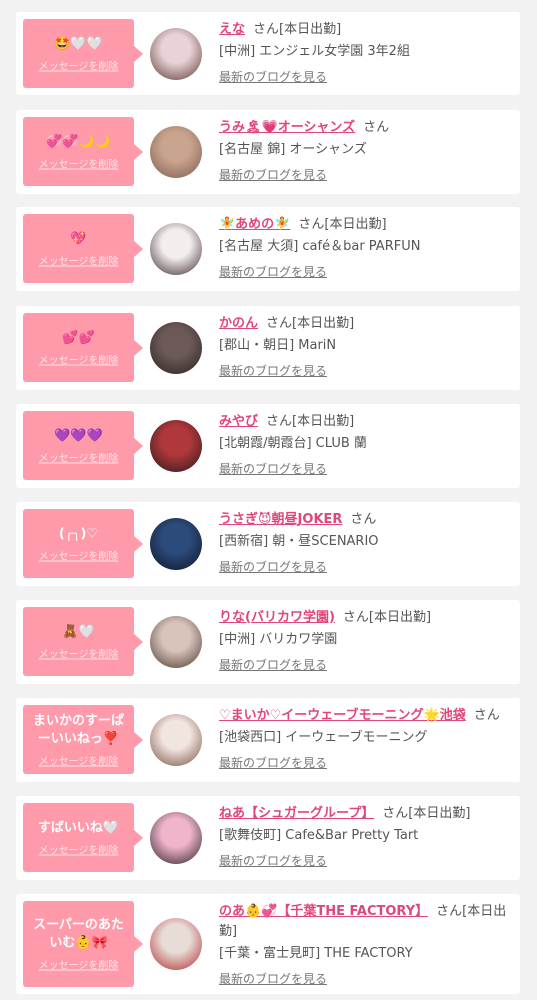 The image size is (537, 1000). What do you see at coordinates (314, 51) in the screenshot?
I see `shop-name: [中洲] エンジェル女学園 3年2組` at bounding box center [314, 51].